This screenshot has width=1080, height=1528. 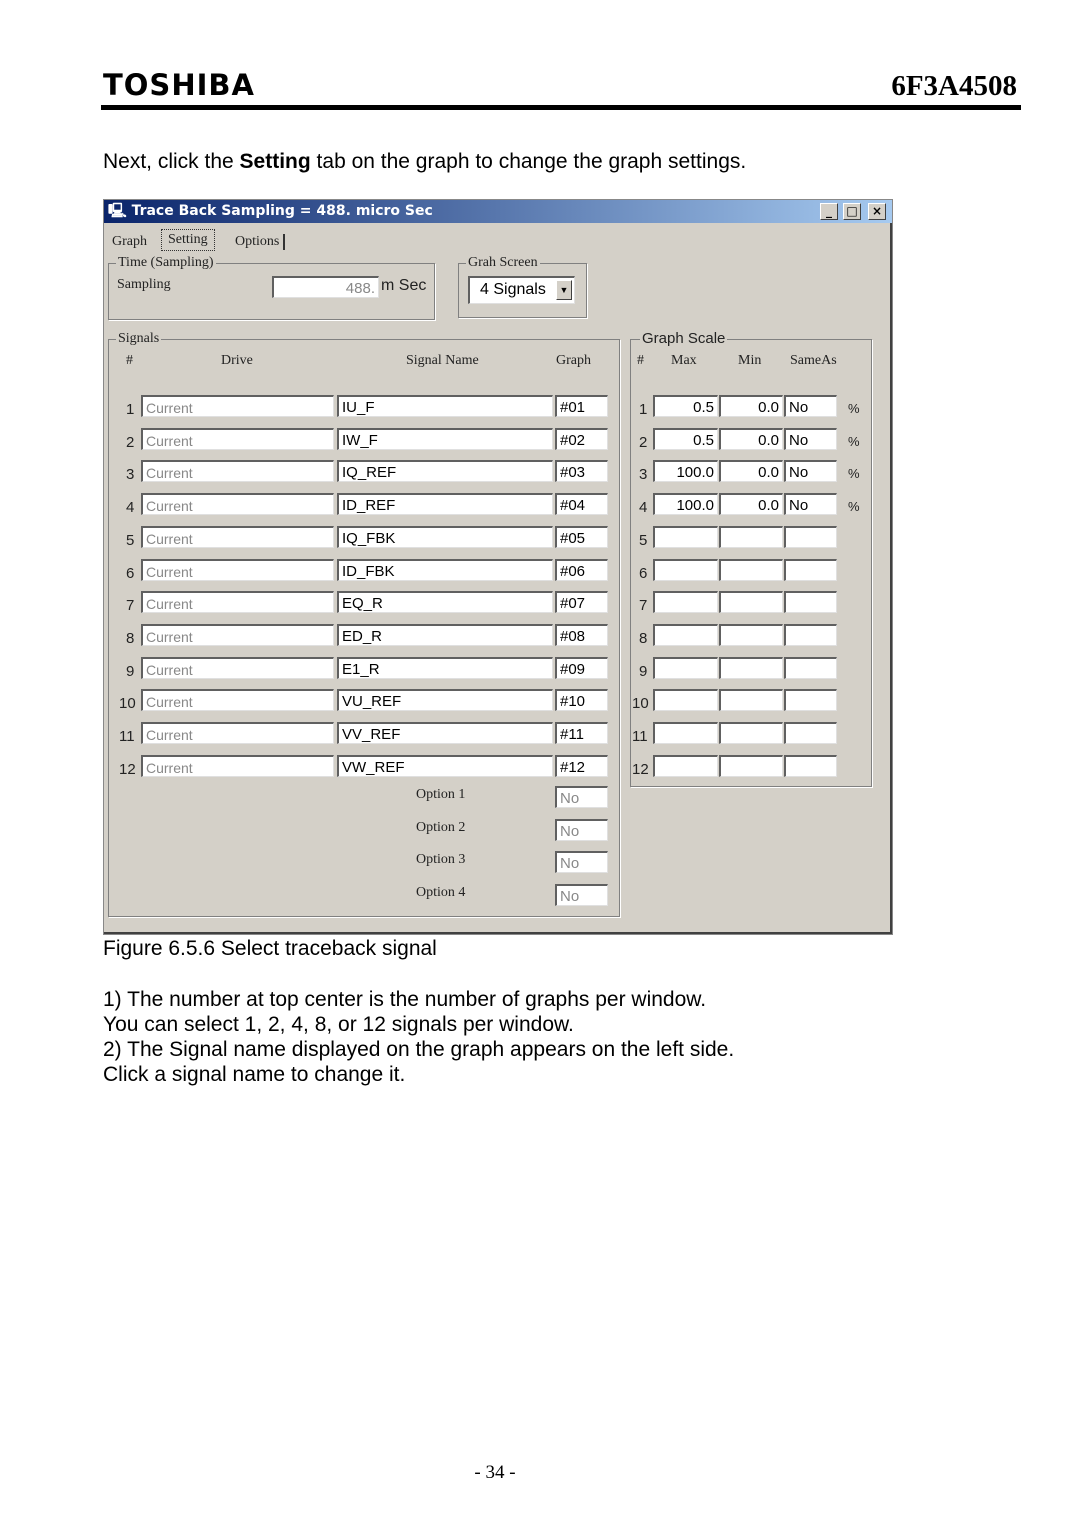 What do you see at coordinates (445, 569) in the screenshot?
I see `signal-name-field: ID_FBK` at bounding box center [445, 569].